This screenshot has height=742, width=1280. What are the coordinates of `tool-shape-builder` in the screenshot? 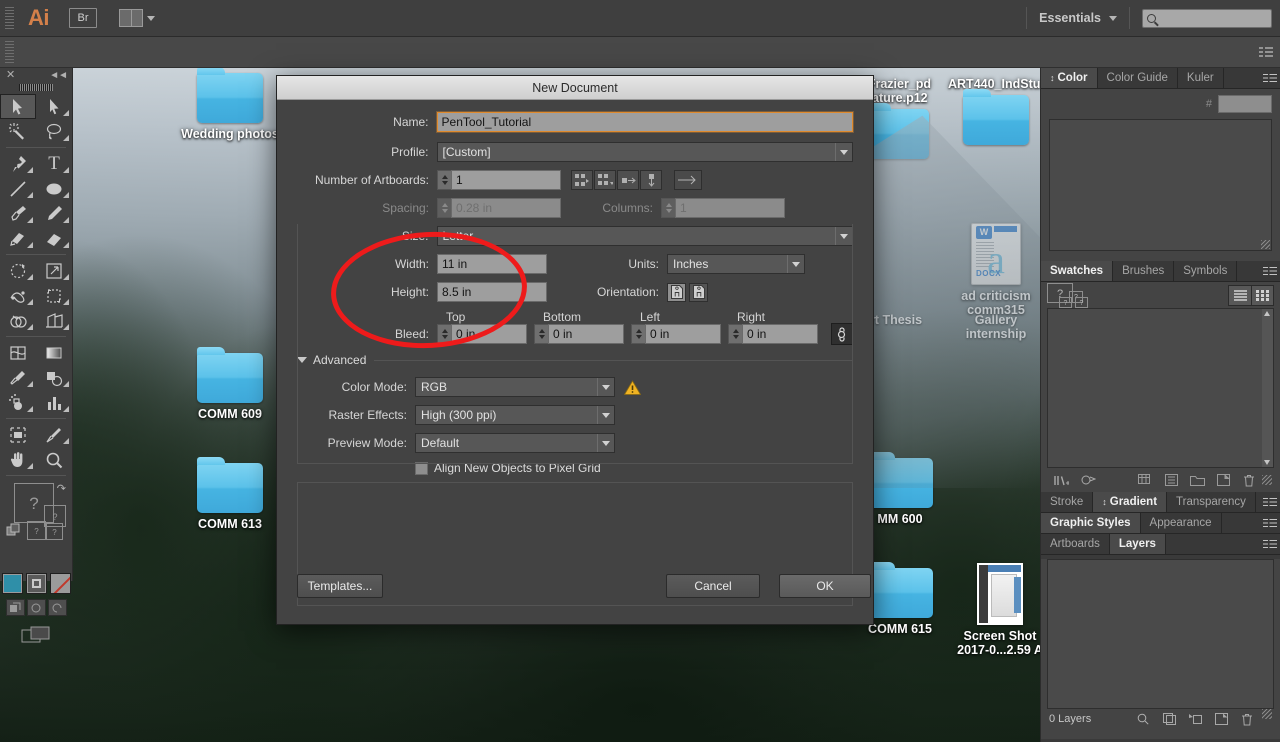 It's located at (18, 320).